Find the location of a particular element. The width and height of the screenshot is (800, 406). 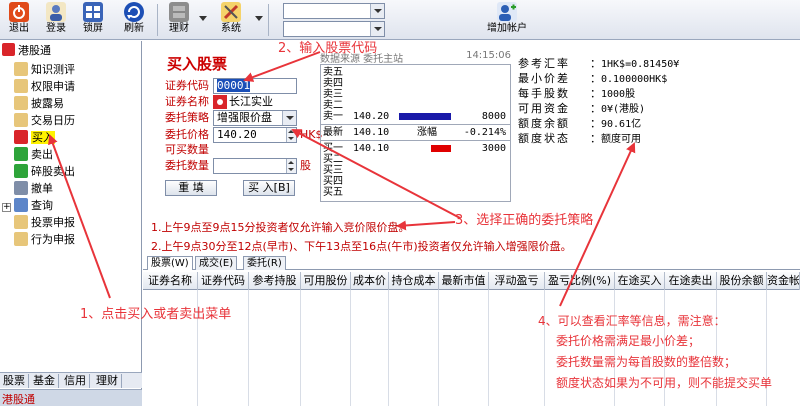

tree-item-sell: 卖出 is located at coordinates (33, 155).